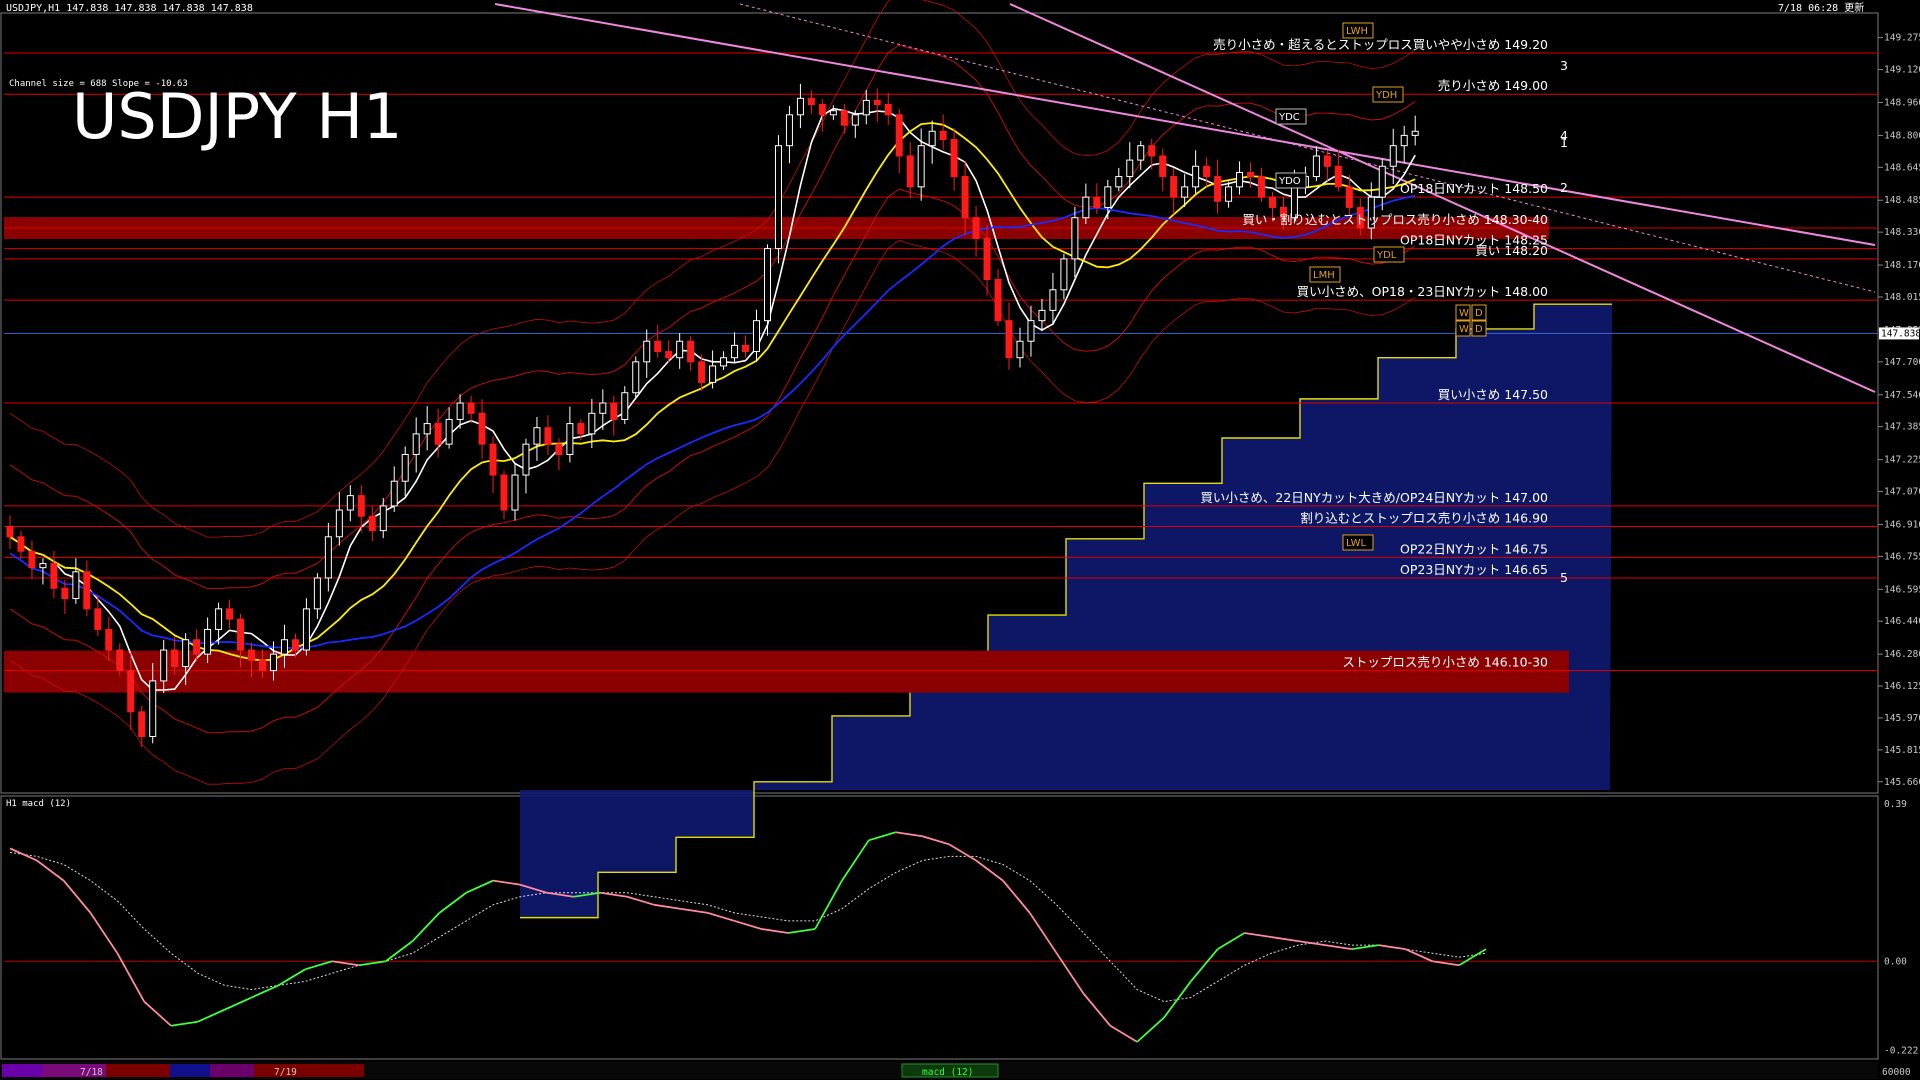  I want to click on channel-number: 3, so click(1564, 65).